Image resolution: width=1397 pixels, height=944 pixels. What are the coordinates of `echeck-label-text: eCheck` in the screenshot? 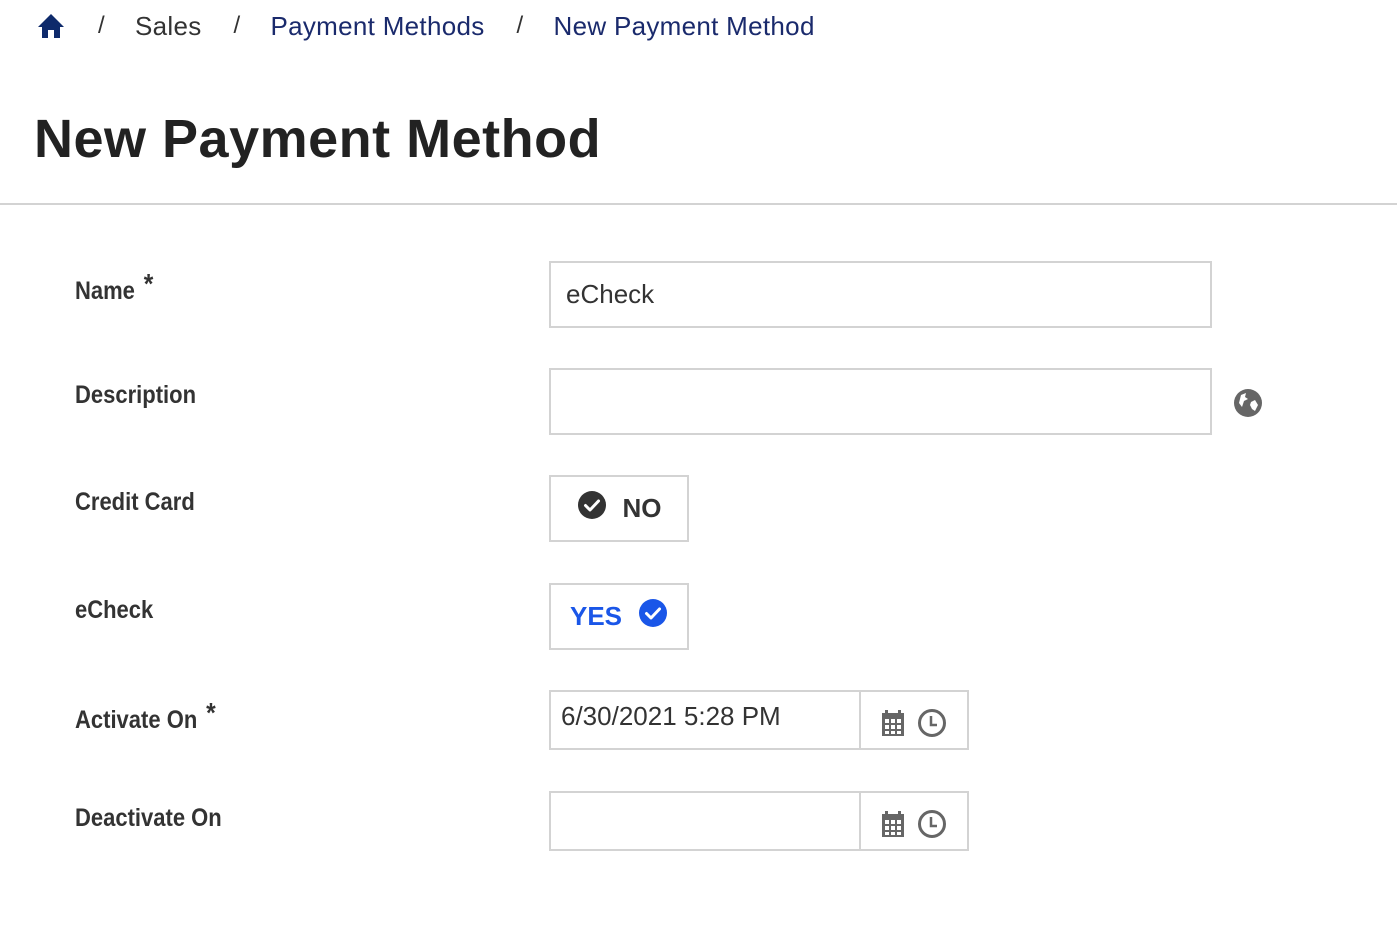 It's located at (114, 610).